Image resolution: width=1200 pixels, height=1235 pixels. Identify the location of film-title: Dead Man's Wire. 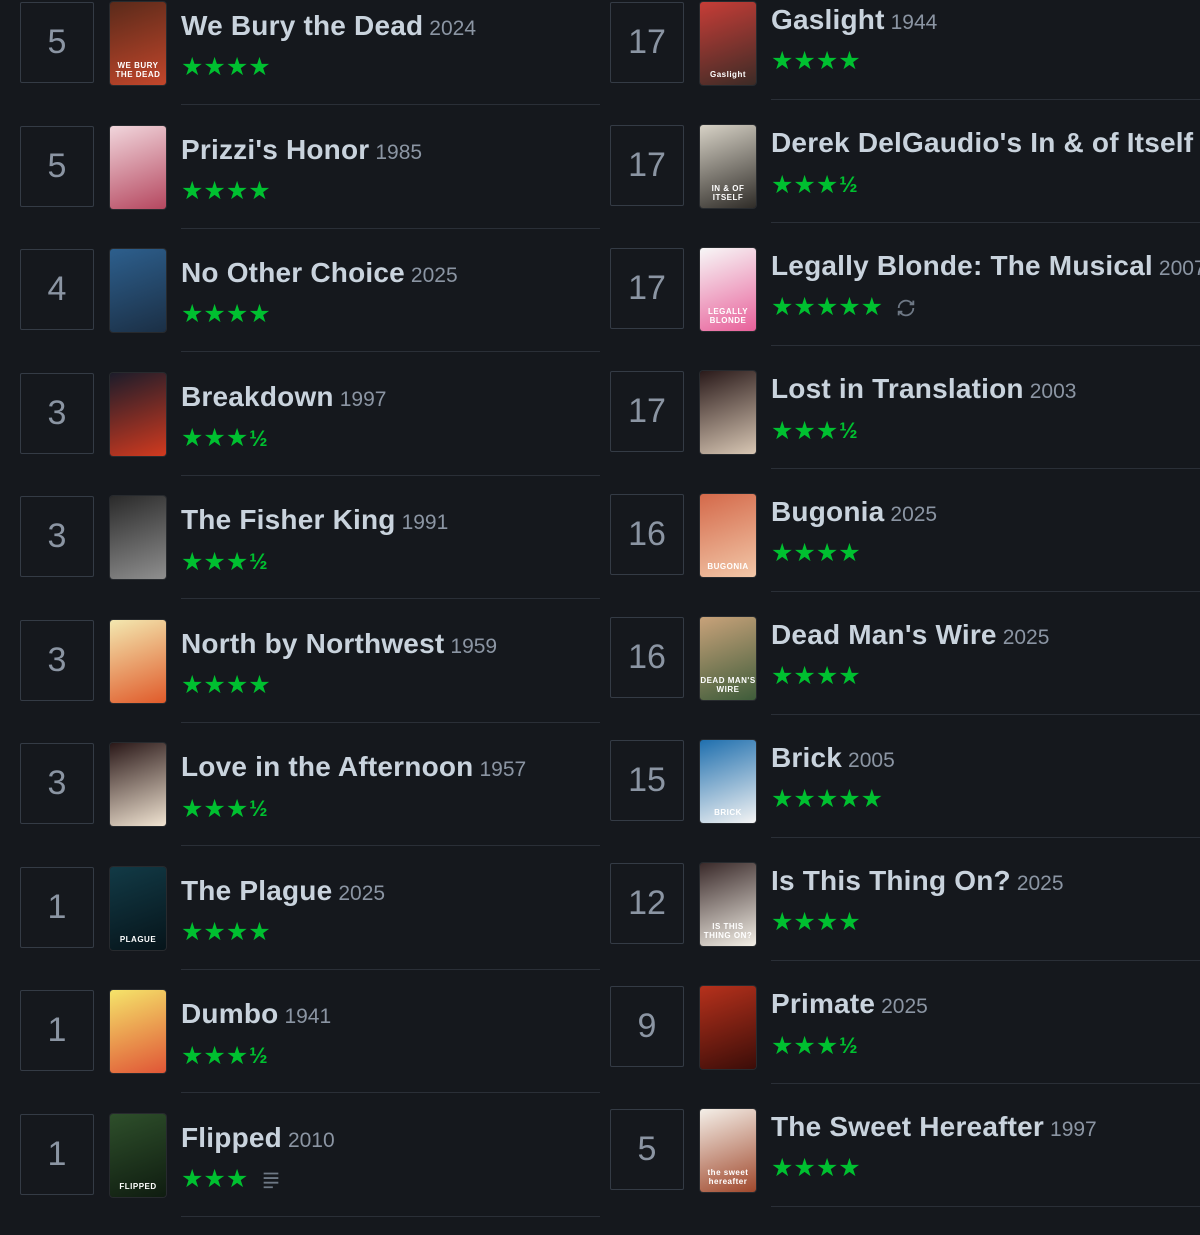
(884, 634).